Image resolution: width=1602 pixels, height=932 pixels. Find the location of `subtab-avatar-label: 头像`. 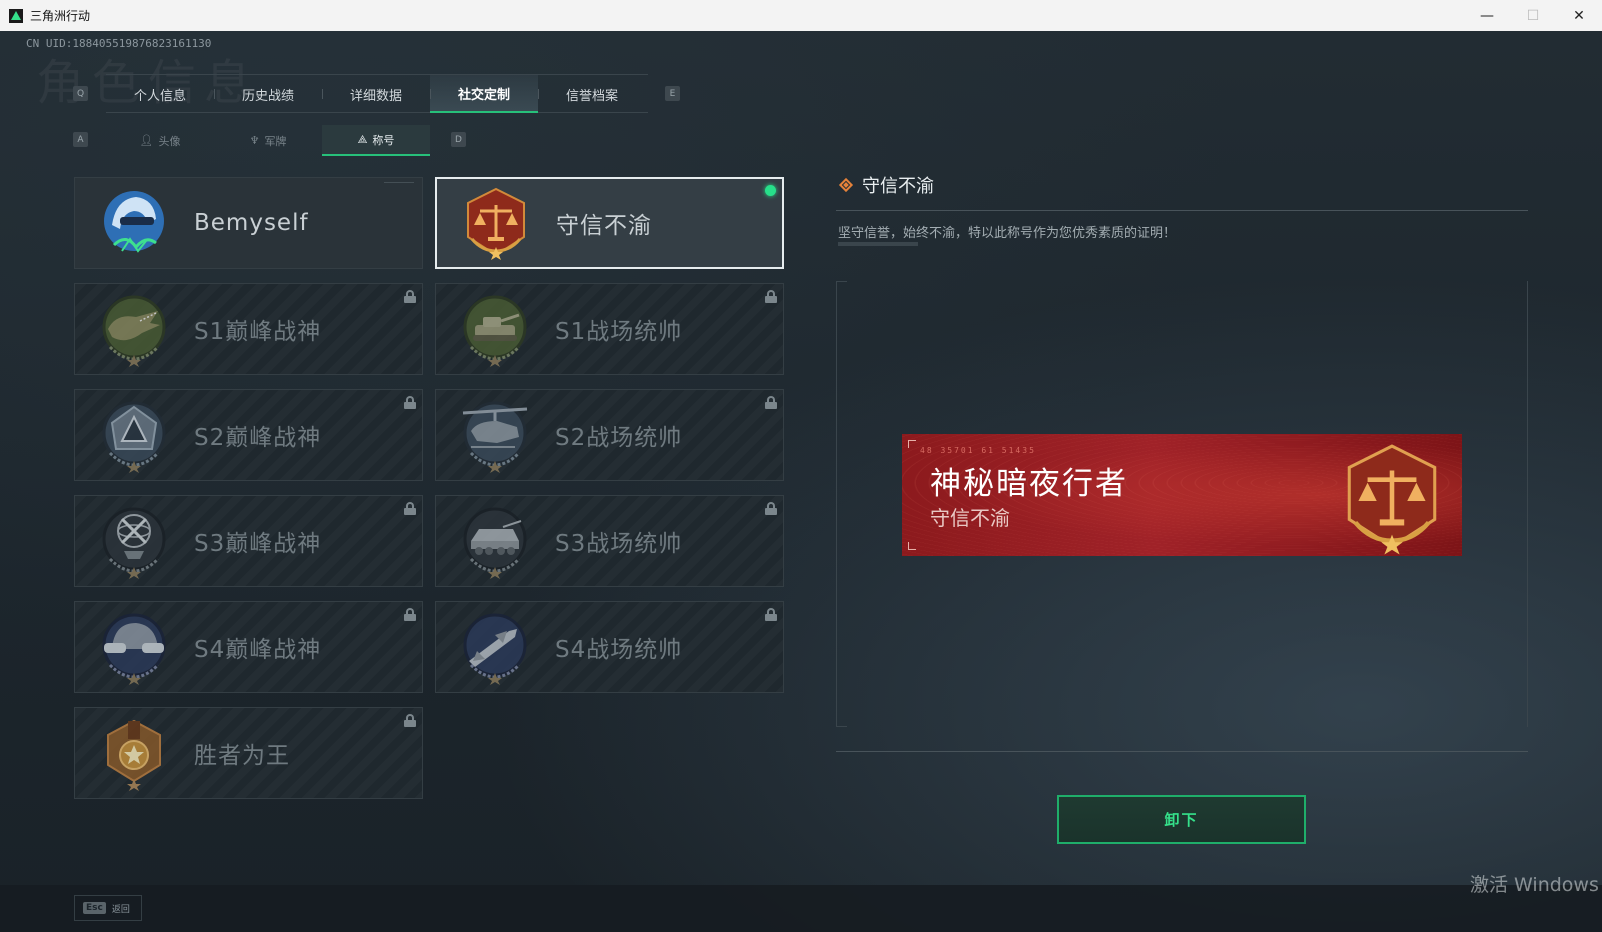

subtab-avatar-label: 头像 is located at coordinates (169, 141).